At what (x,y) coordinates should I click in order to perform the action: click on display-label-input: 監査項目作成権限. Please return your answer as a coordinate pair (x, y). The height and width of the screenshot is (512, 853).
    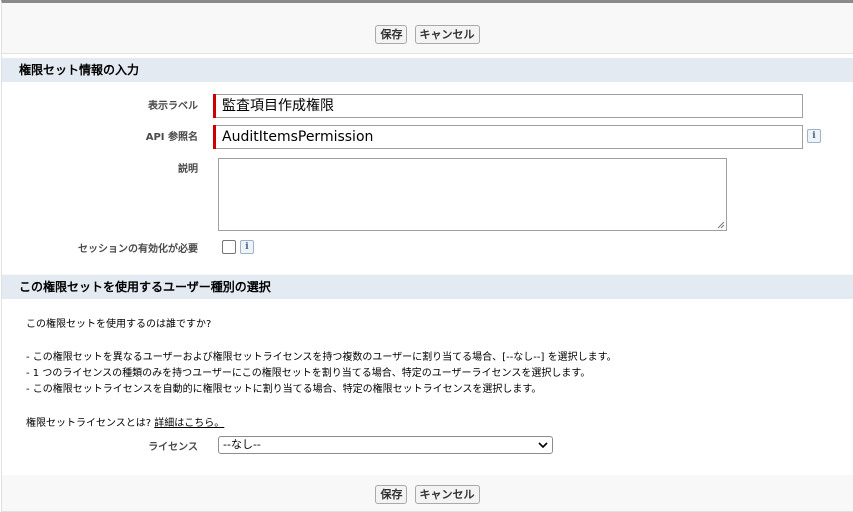
    Looking at the image, I should click on (509, 106).